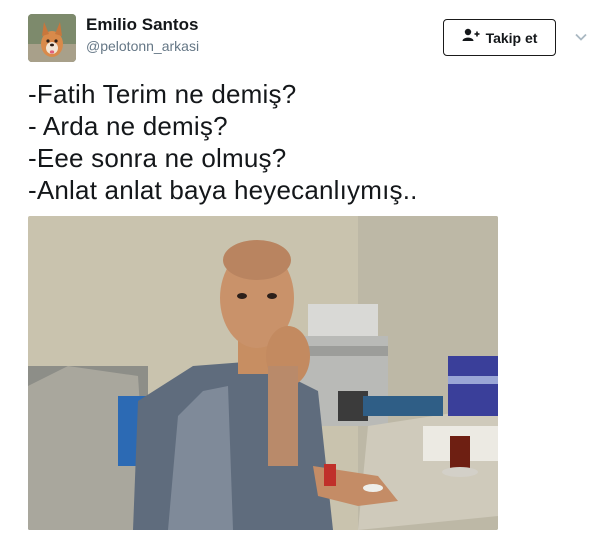 Image resolution: width=600 pixels, height=542 pixels. I want to click on follow-button: Takip et, so click(499, 37).